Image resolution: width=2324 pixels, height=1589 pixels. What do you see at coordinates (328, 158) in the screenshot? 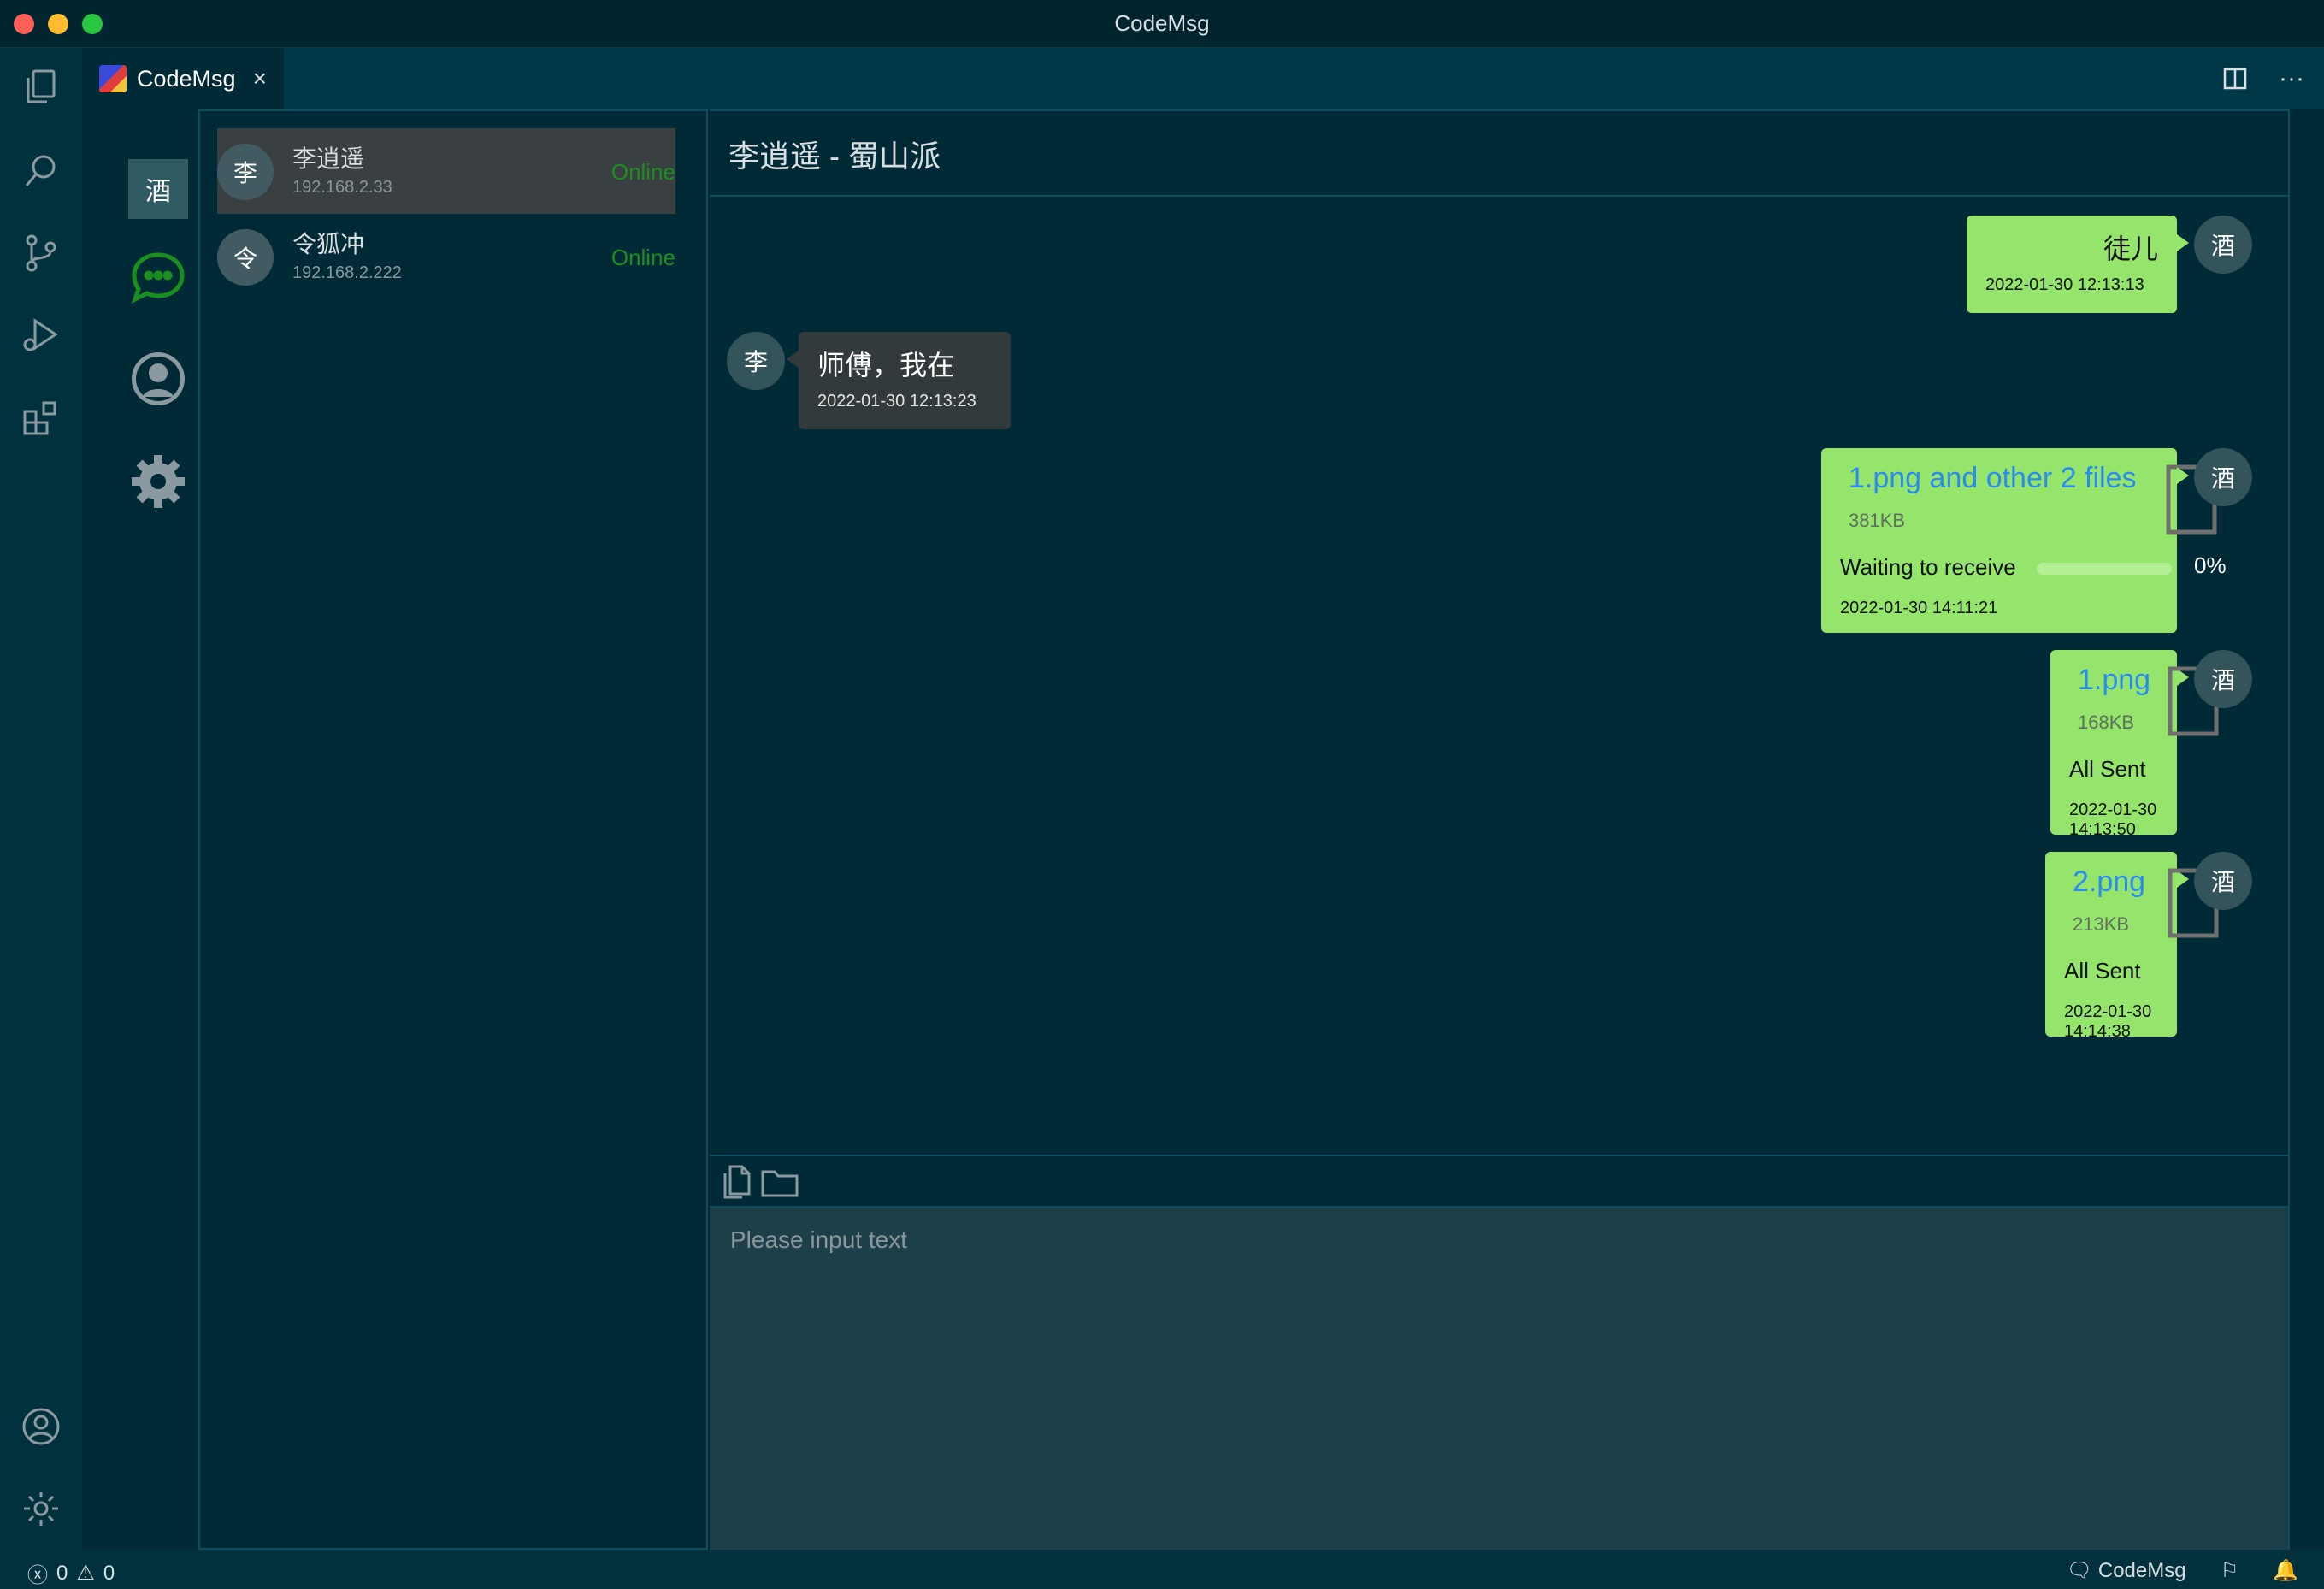
I see `contact-name: 李逍遥` at bounding box center [328, 158].